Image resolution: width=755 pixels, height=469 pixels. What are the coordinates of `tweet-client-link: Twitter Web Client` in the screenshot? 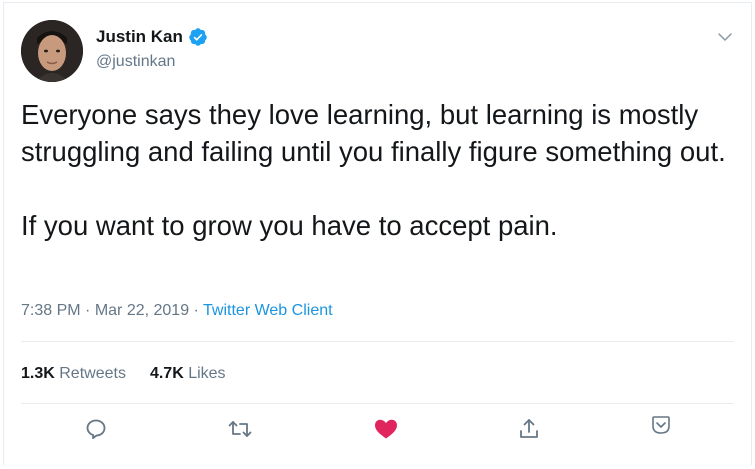 It's located at (268, 310).